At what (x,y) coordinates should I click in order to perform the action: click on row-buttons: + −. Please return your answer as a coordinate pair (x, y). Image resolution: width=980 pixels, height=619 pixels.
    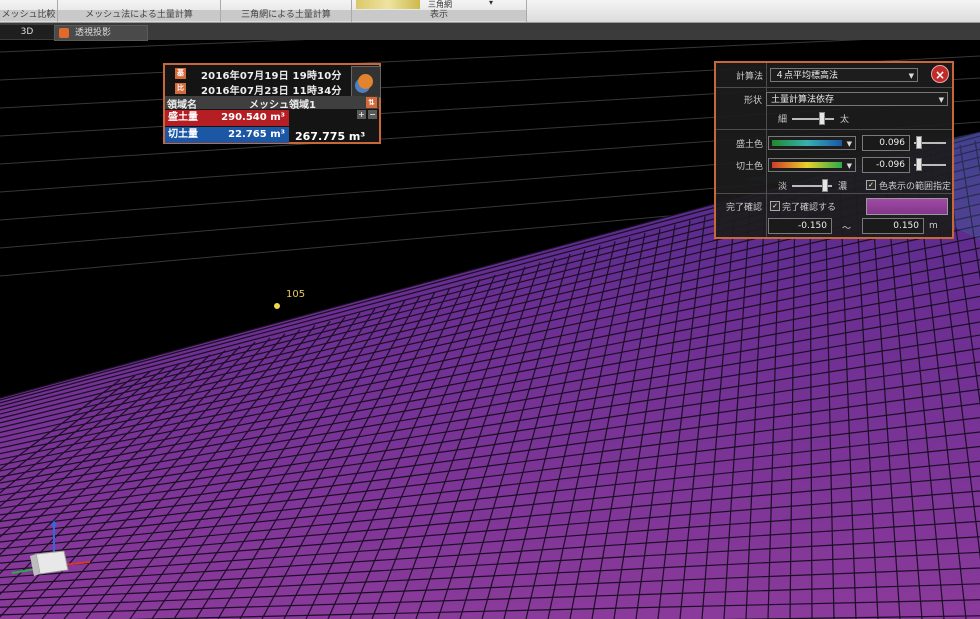
    Looking at the image, I should click on (366, 115).